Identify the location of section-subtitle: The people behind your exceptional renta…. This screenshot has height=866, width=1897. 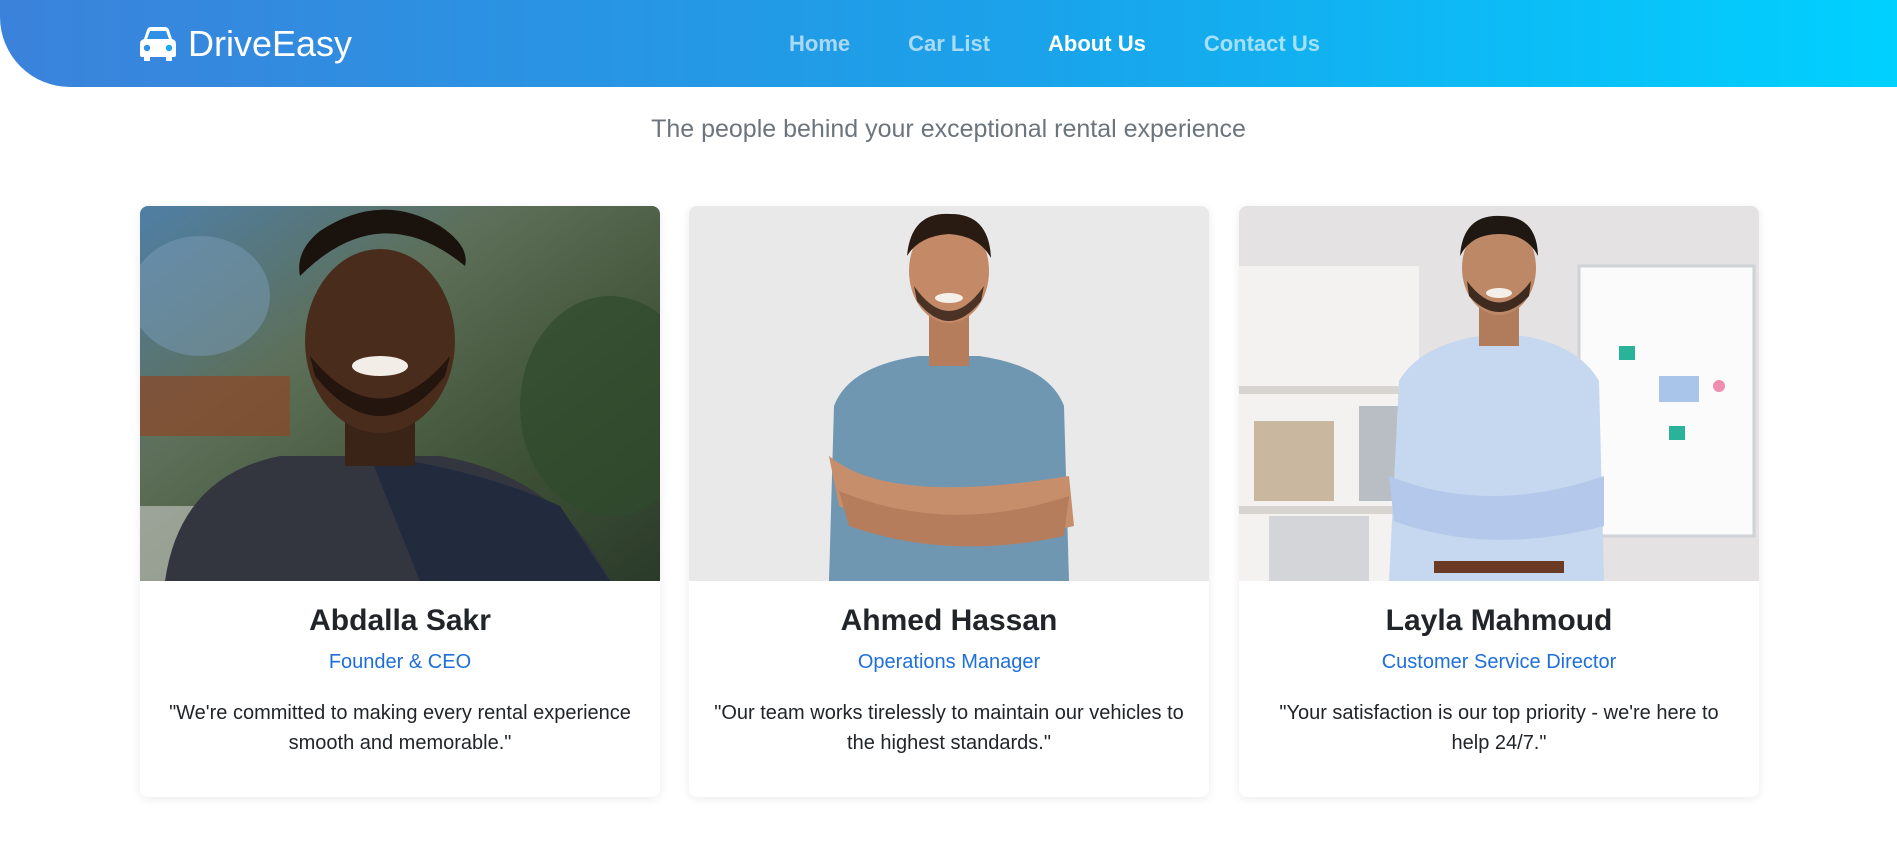
(948, 129).